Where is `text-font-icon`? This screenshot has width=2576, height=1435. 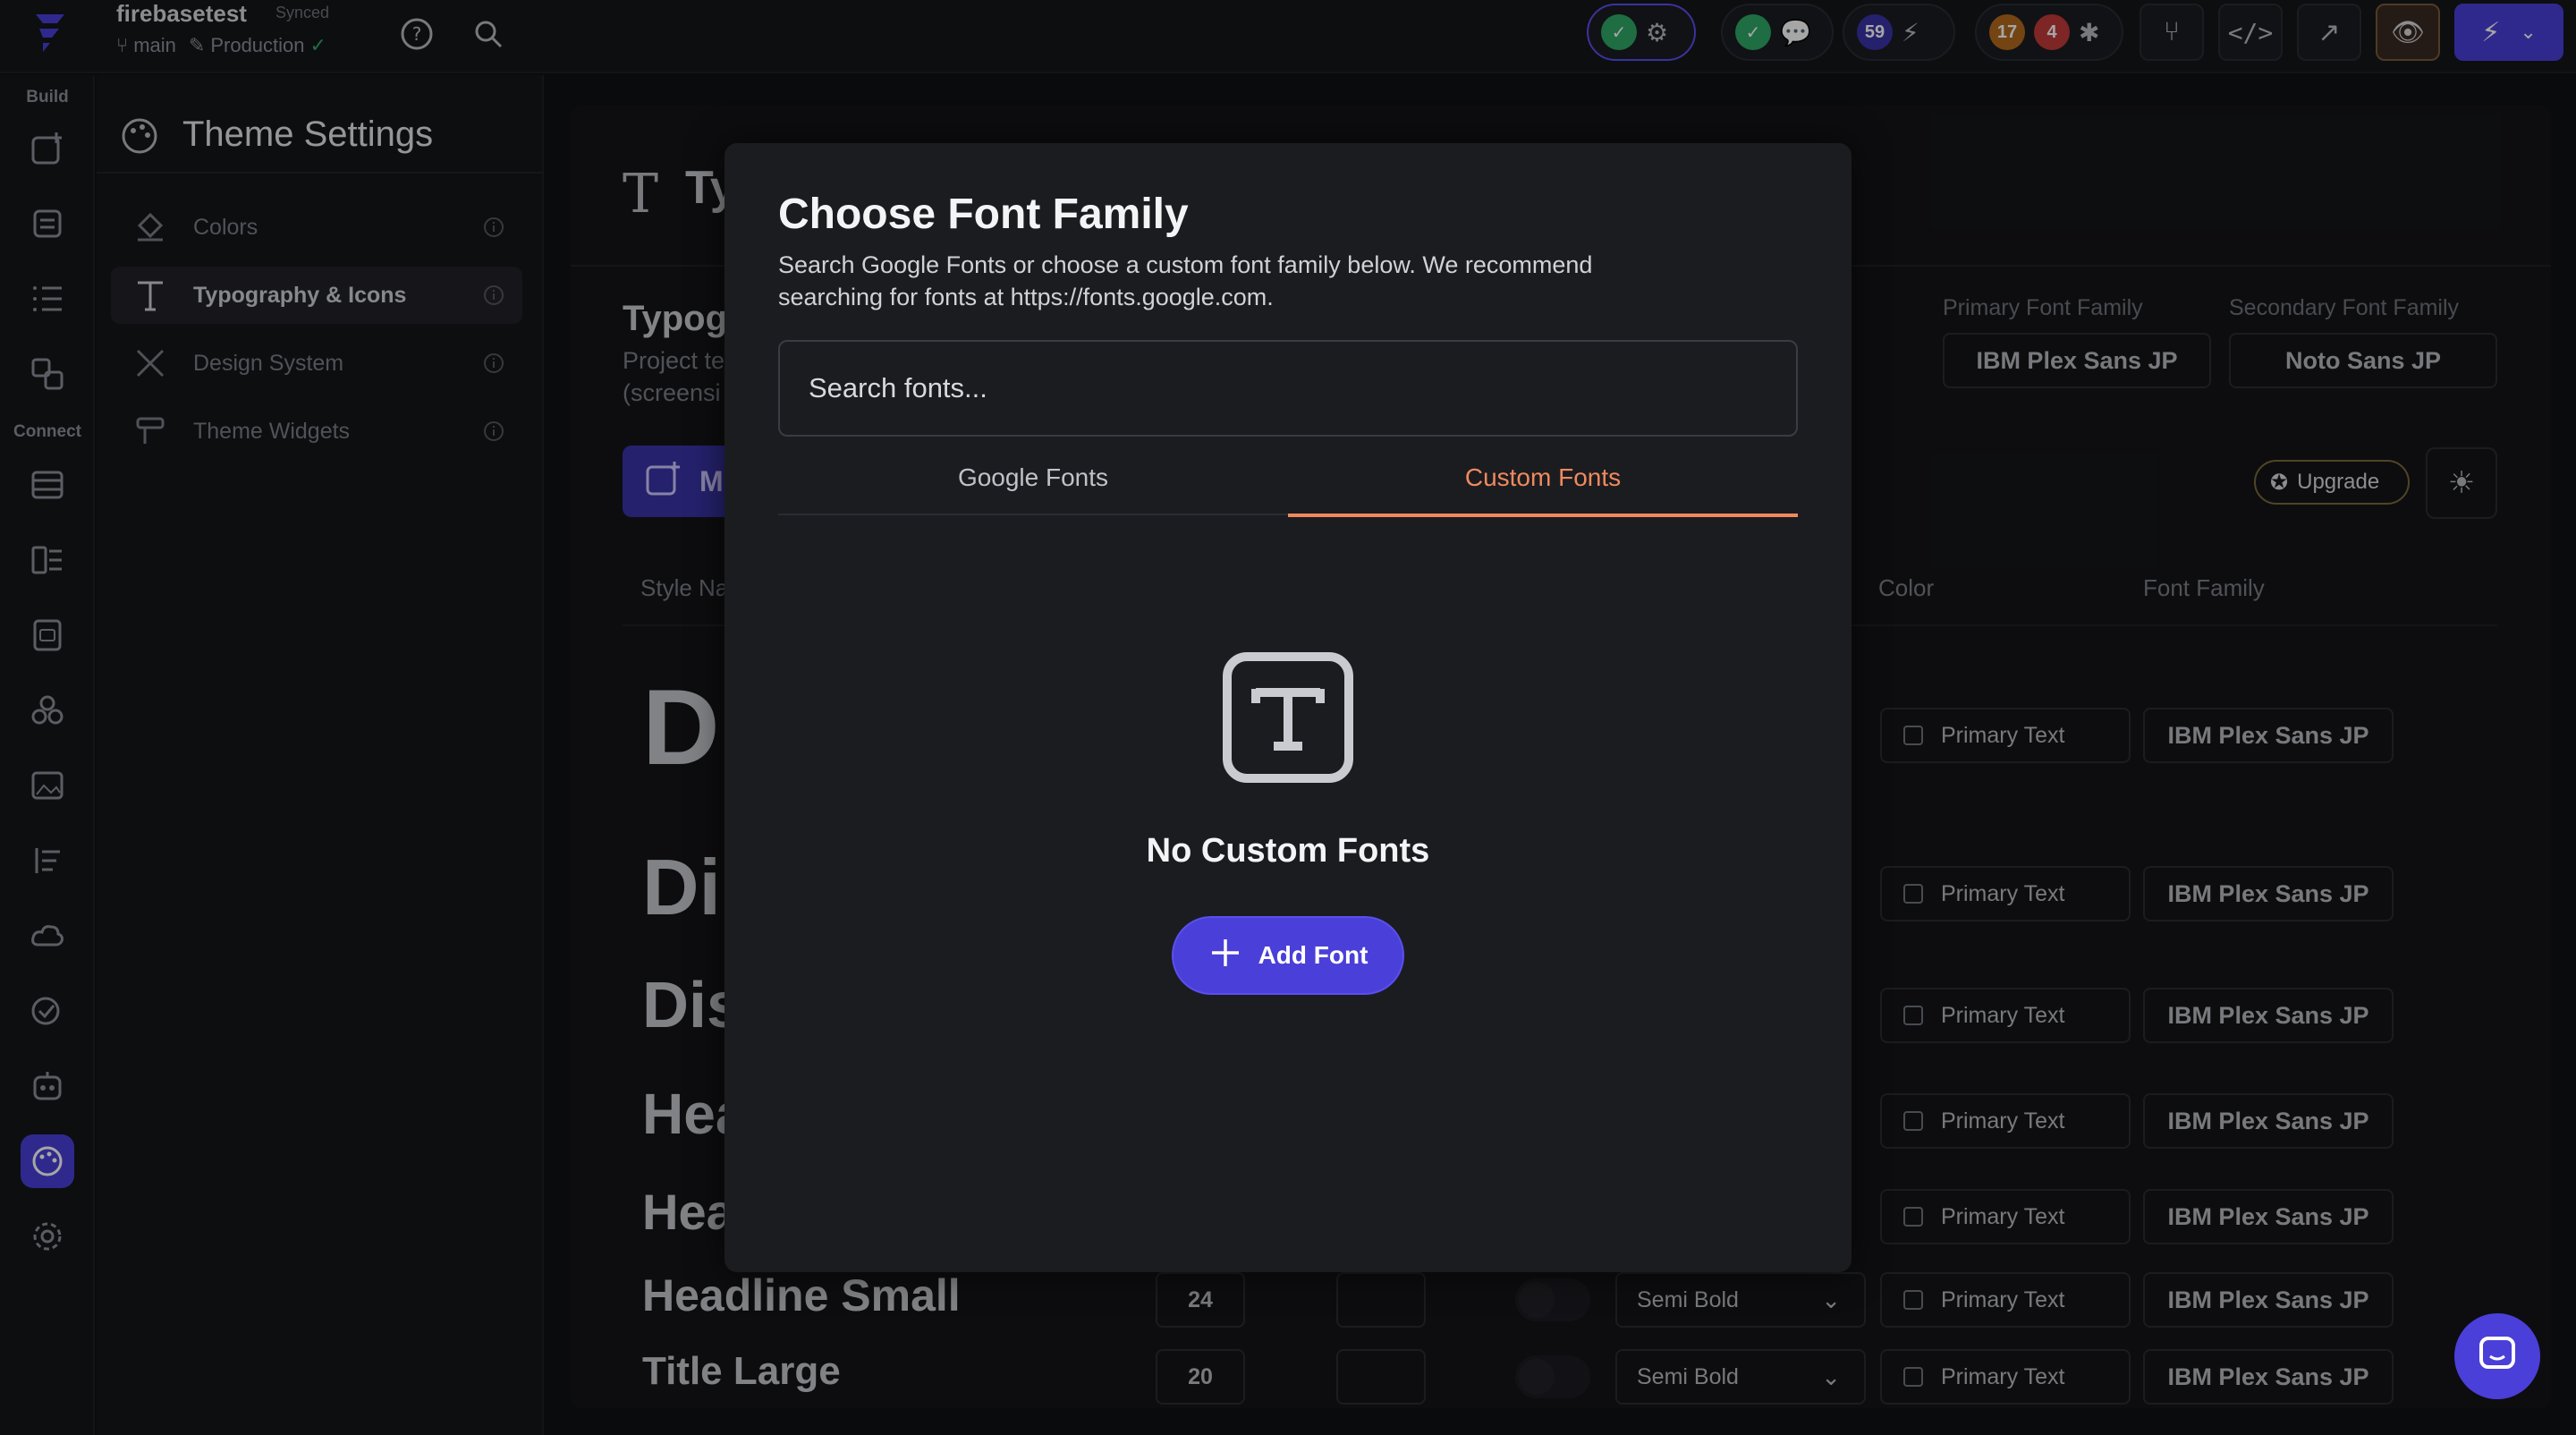 text-font-icon is located at coordinates (1288, 717).